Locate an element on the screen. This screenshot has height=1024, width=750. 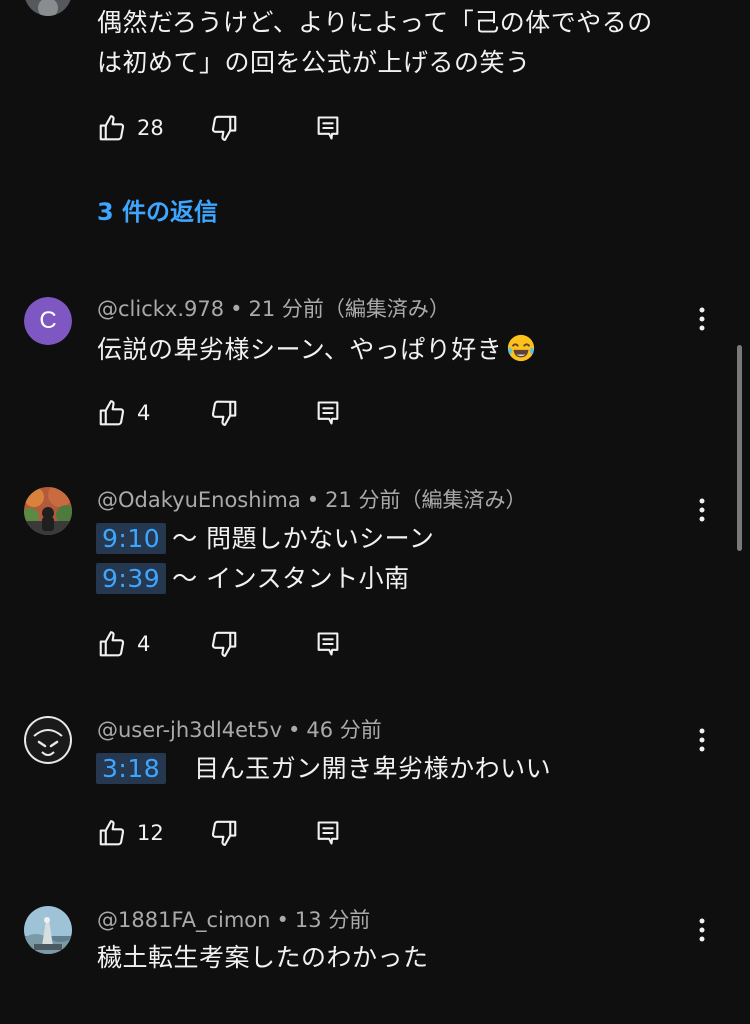
comment-text-content: 伝説の卑劣様シーン、やっぱり好き is located at coordinates (300, 349).